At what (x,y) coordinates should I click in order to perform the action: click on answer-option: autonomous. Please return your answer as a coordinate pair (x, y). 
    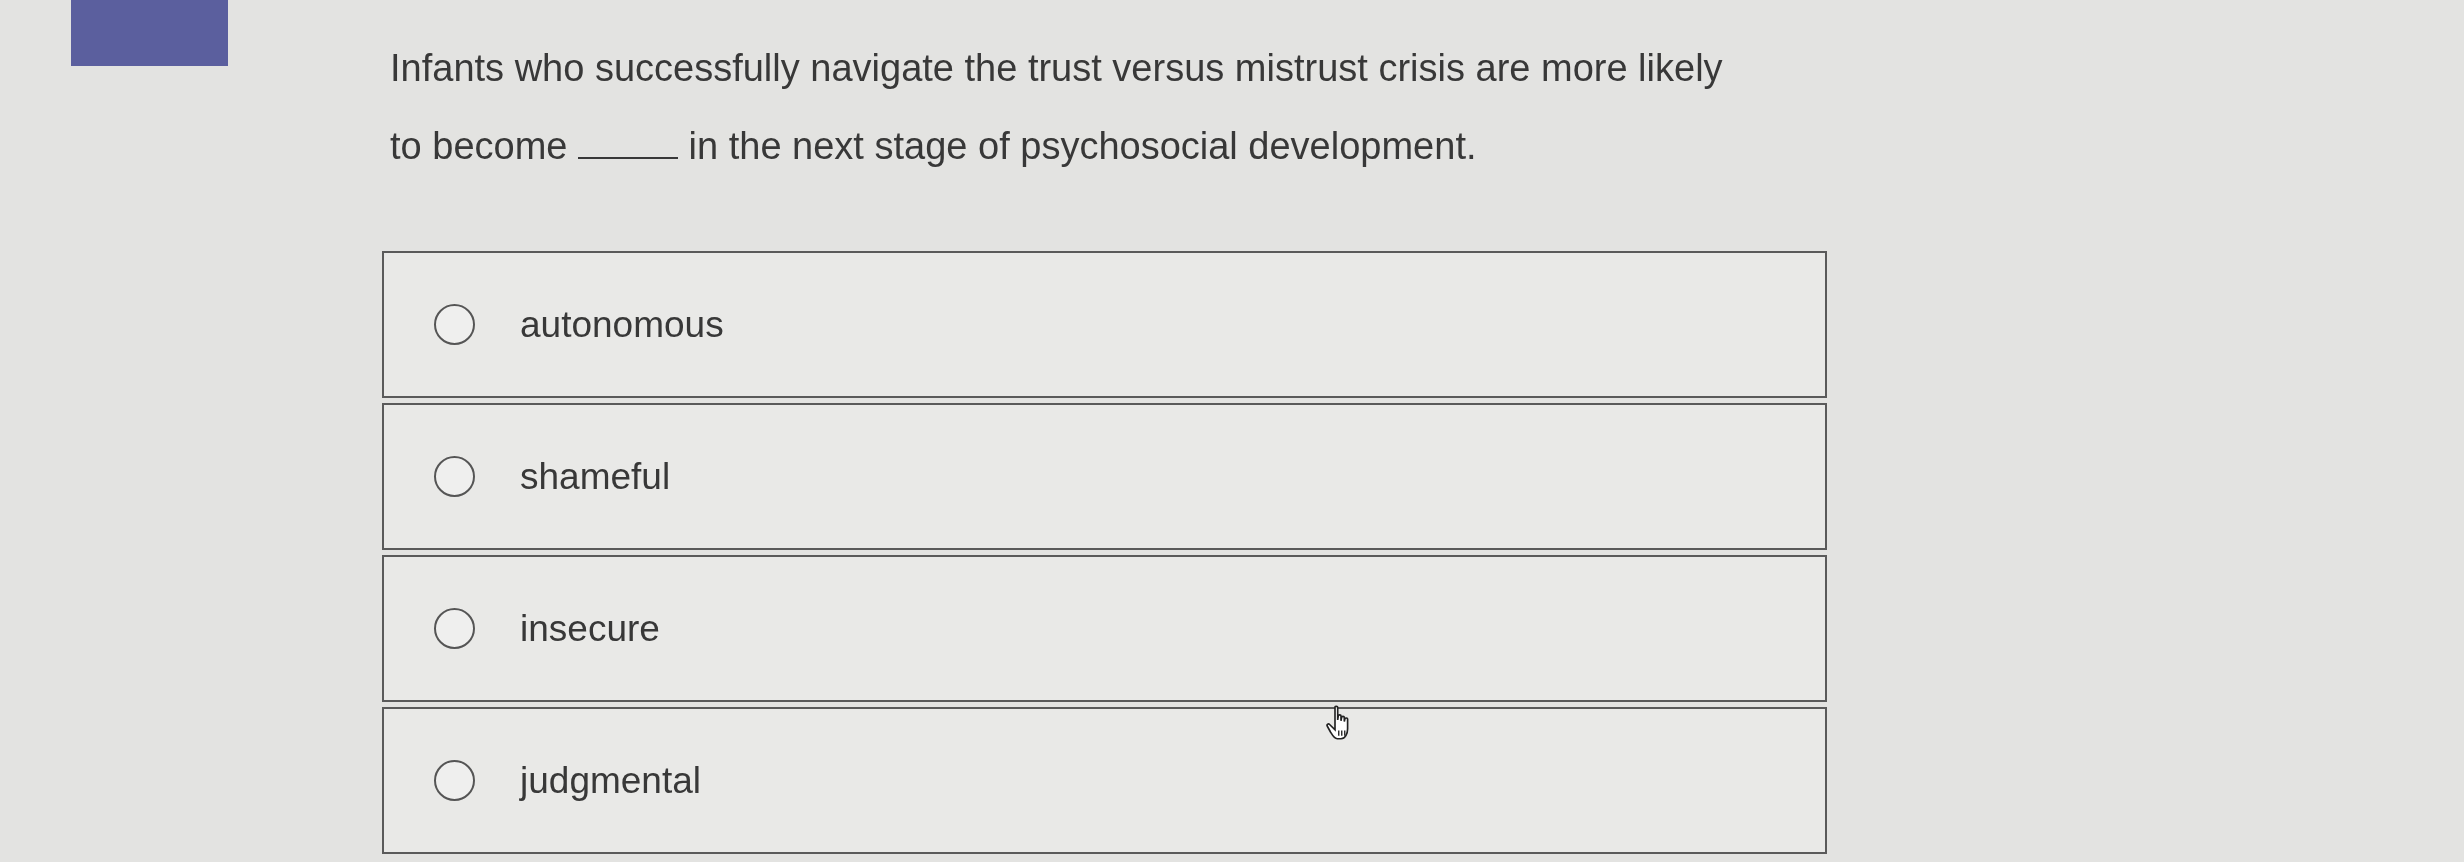
    Looking at the image, I should click on (1104, 324).